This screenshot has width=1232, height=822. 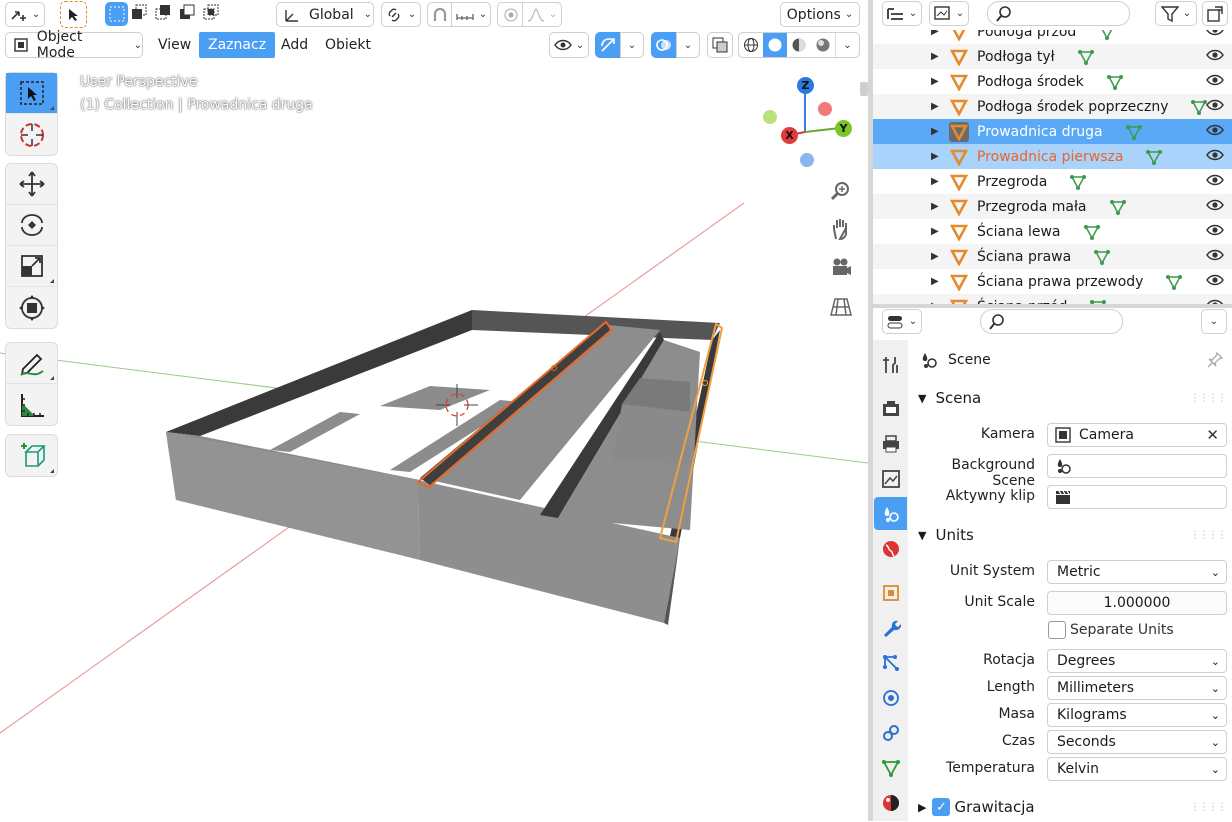 What do you see at coordinates (1070, 535) in the screenshot?
I see `units-panel-header: ▼ Units ⋮⋮⋮⋮` at bounding box center [1070, 535].